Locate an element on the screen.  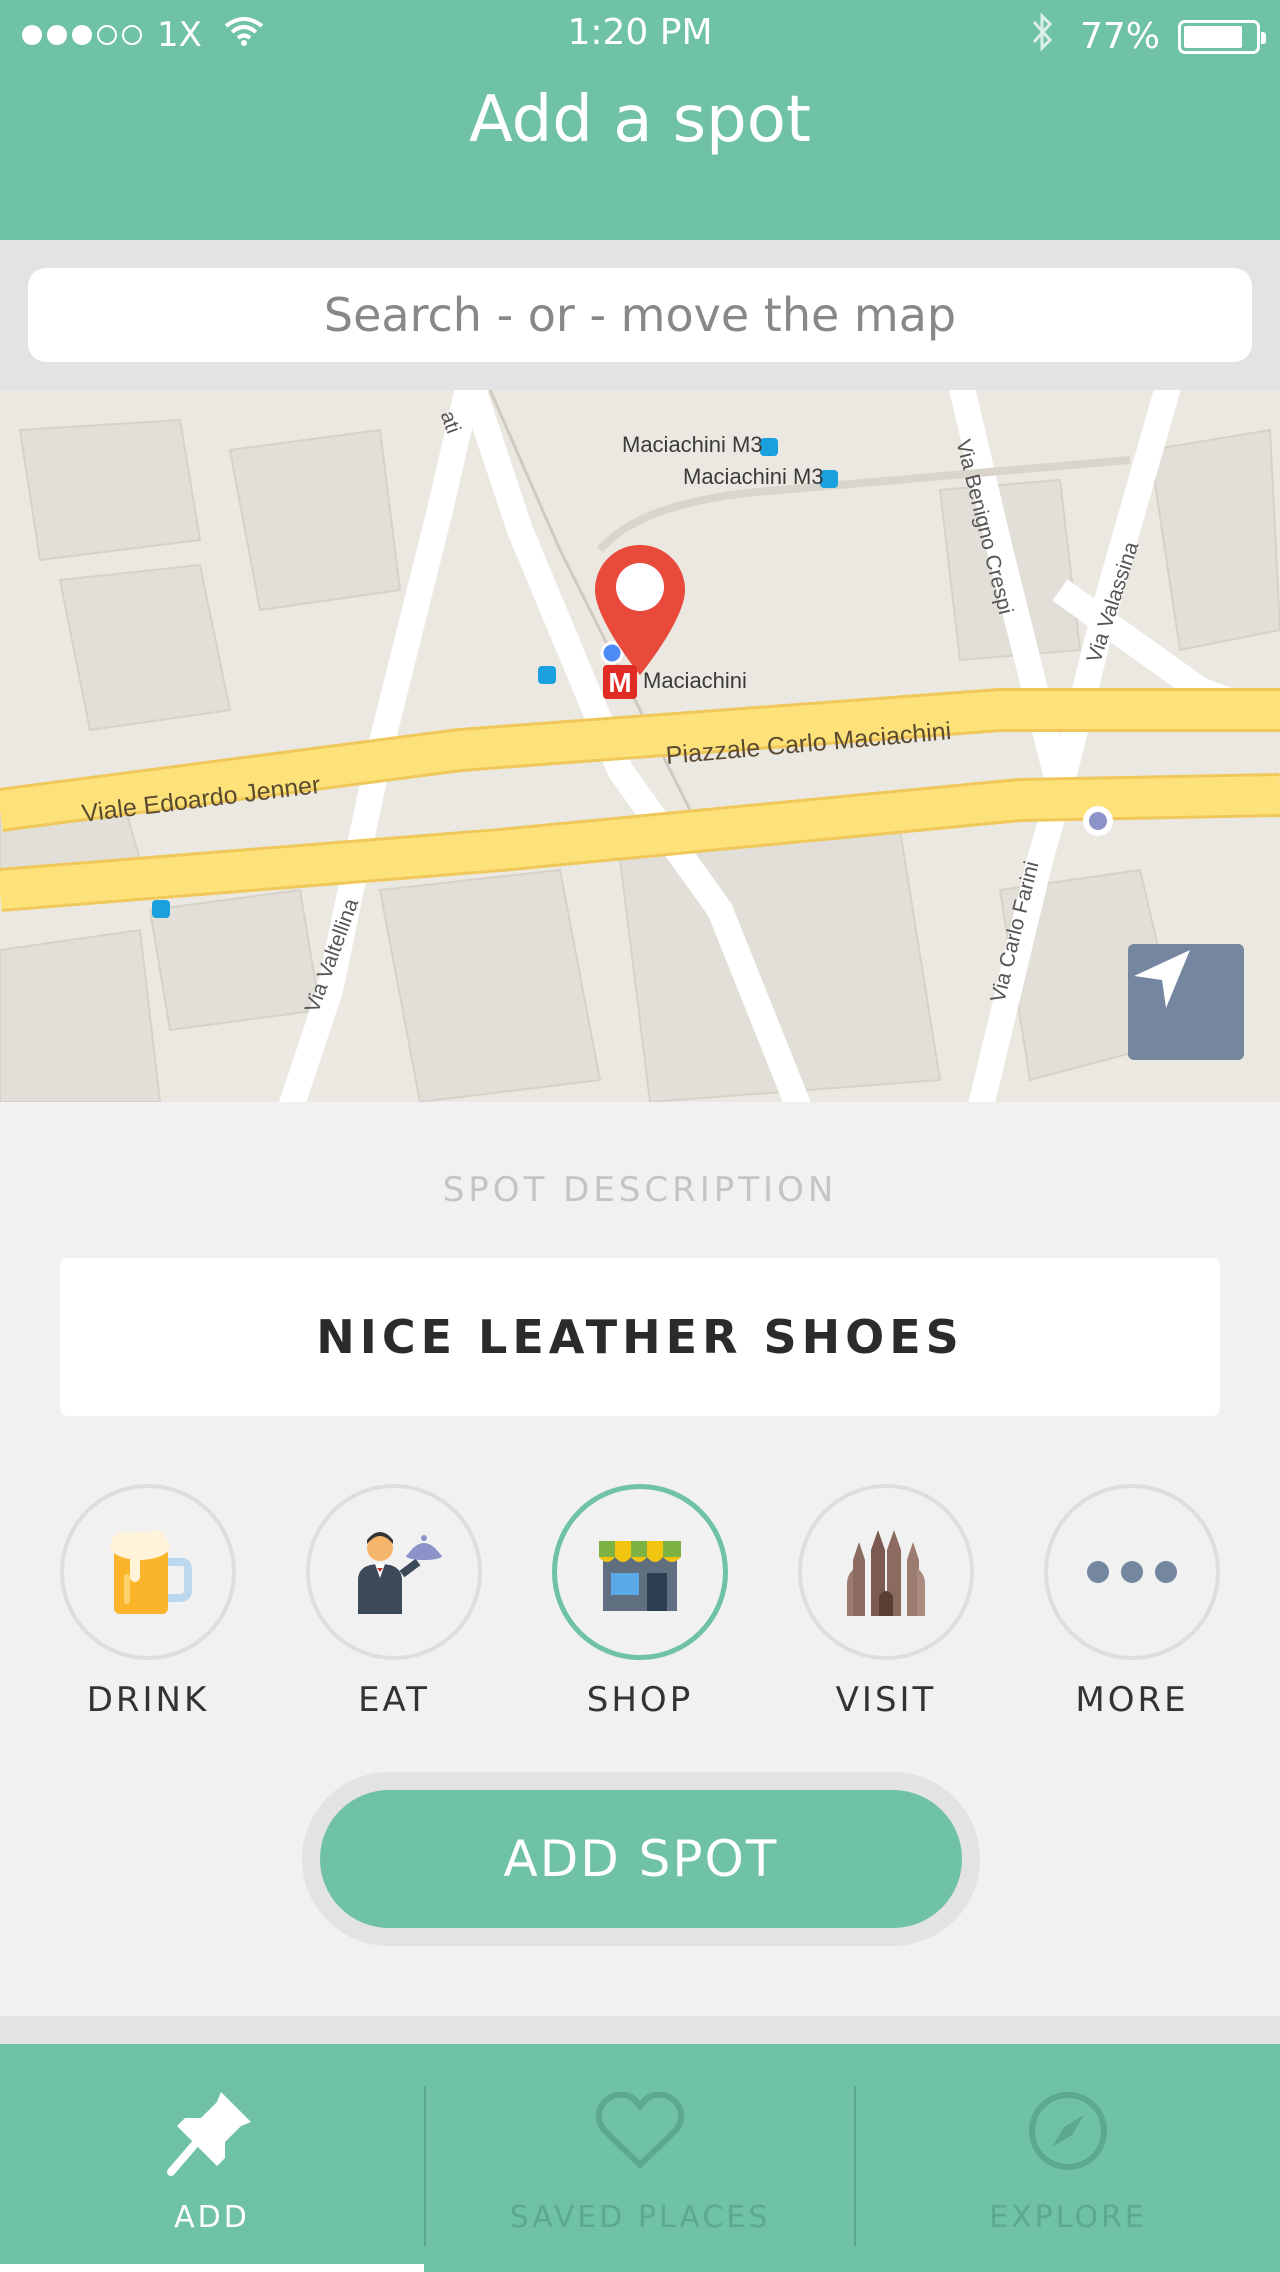
category-label: EAT is located at coordinates (394, 1700).